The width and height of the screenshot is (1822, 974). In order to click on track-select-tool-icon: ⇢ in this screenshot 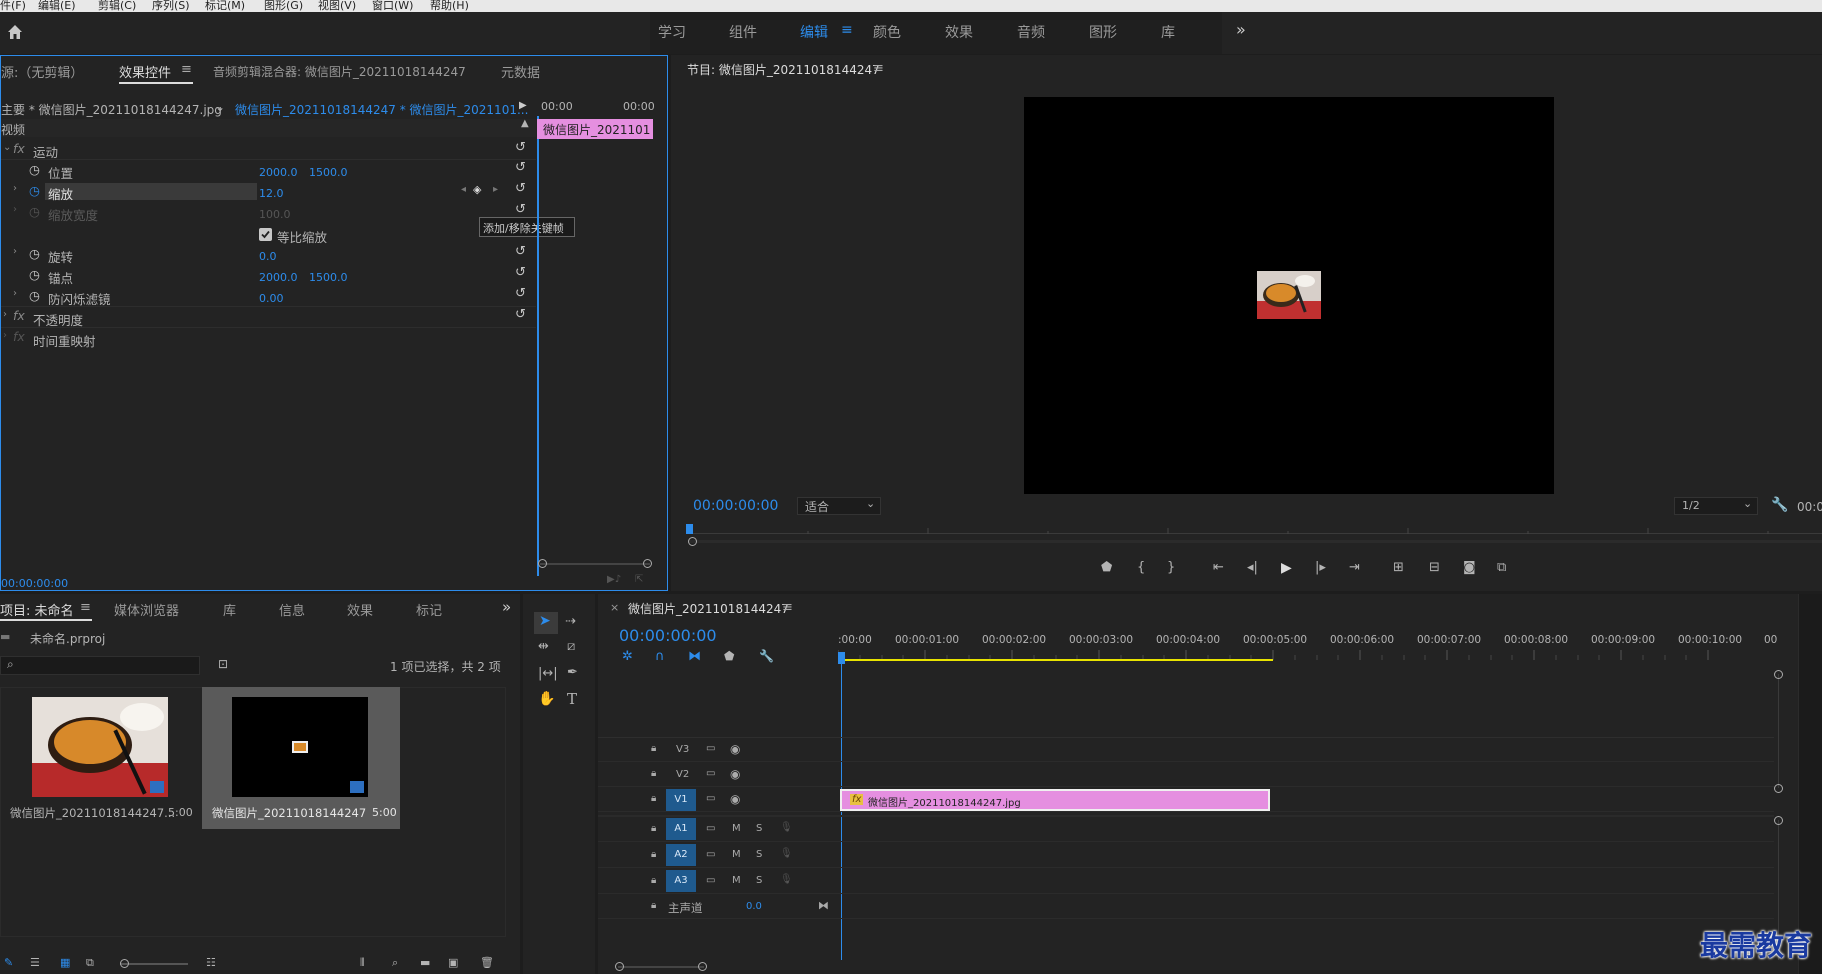, I will do `click(570, 621)`.